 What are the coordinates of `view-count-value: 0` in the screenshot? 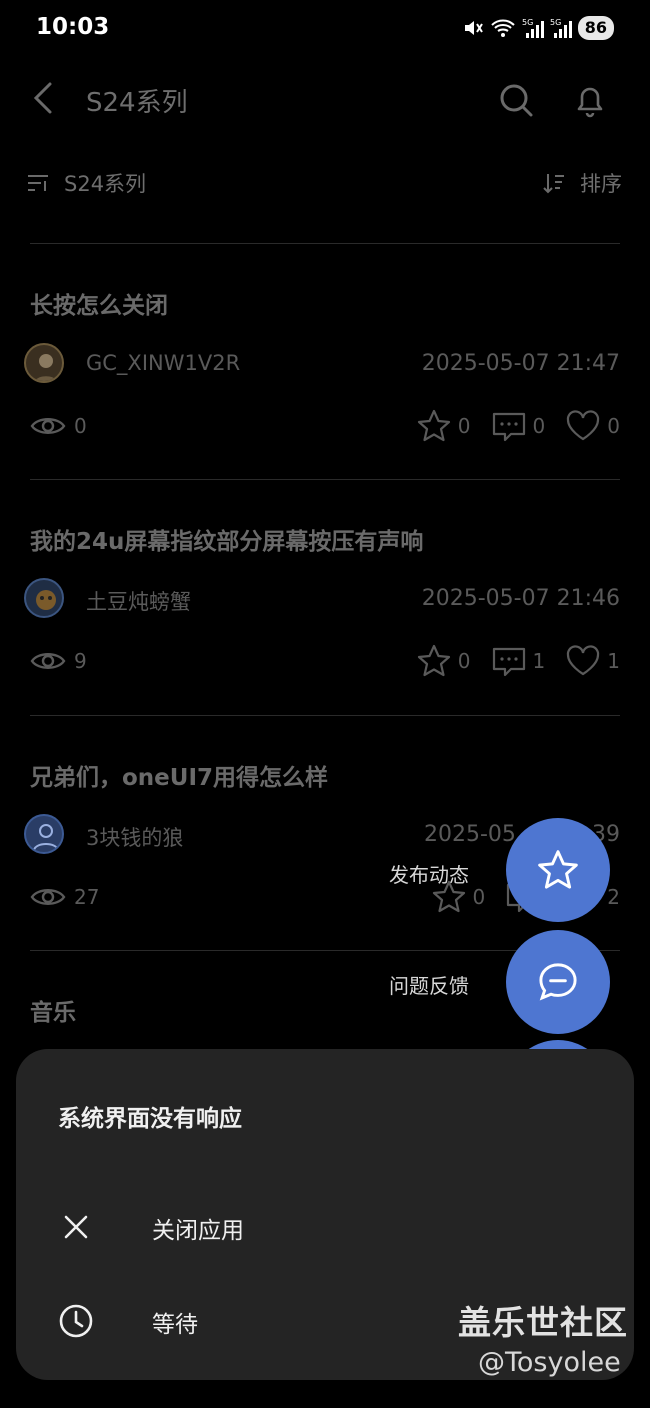 It's located at (80, 426).